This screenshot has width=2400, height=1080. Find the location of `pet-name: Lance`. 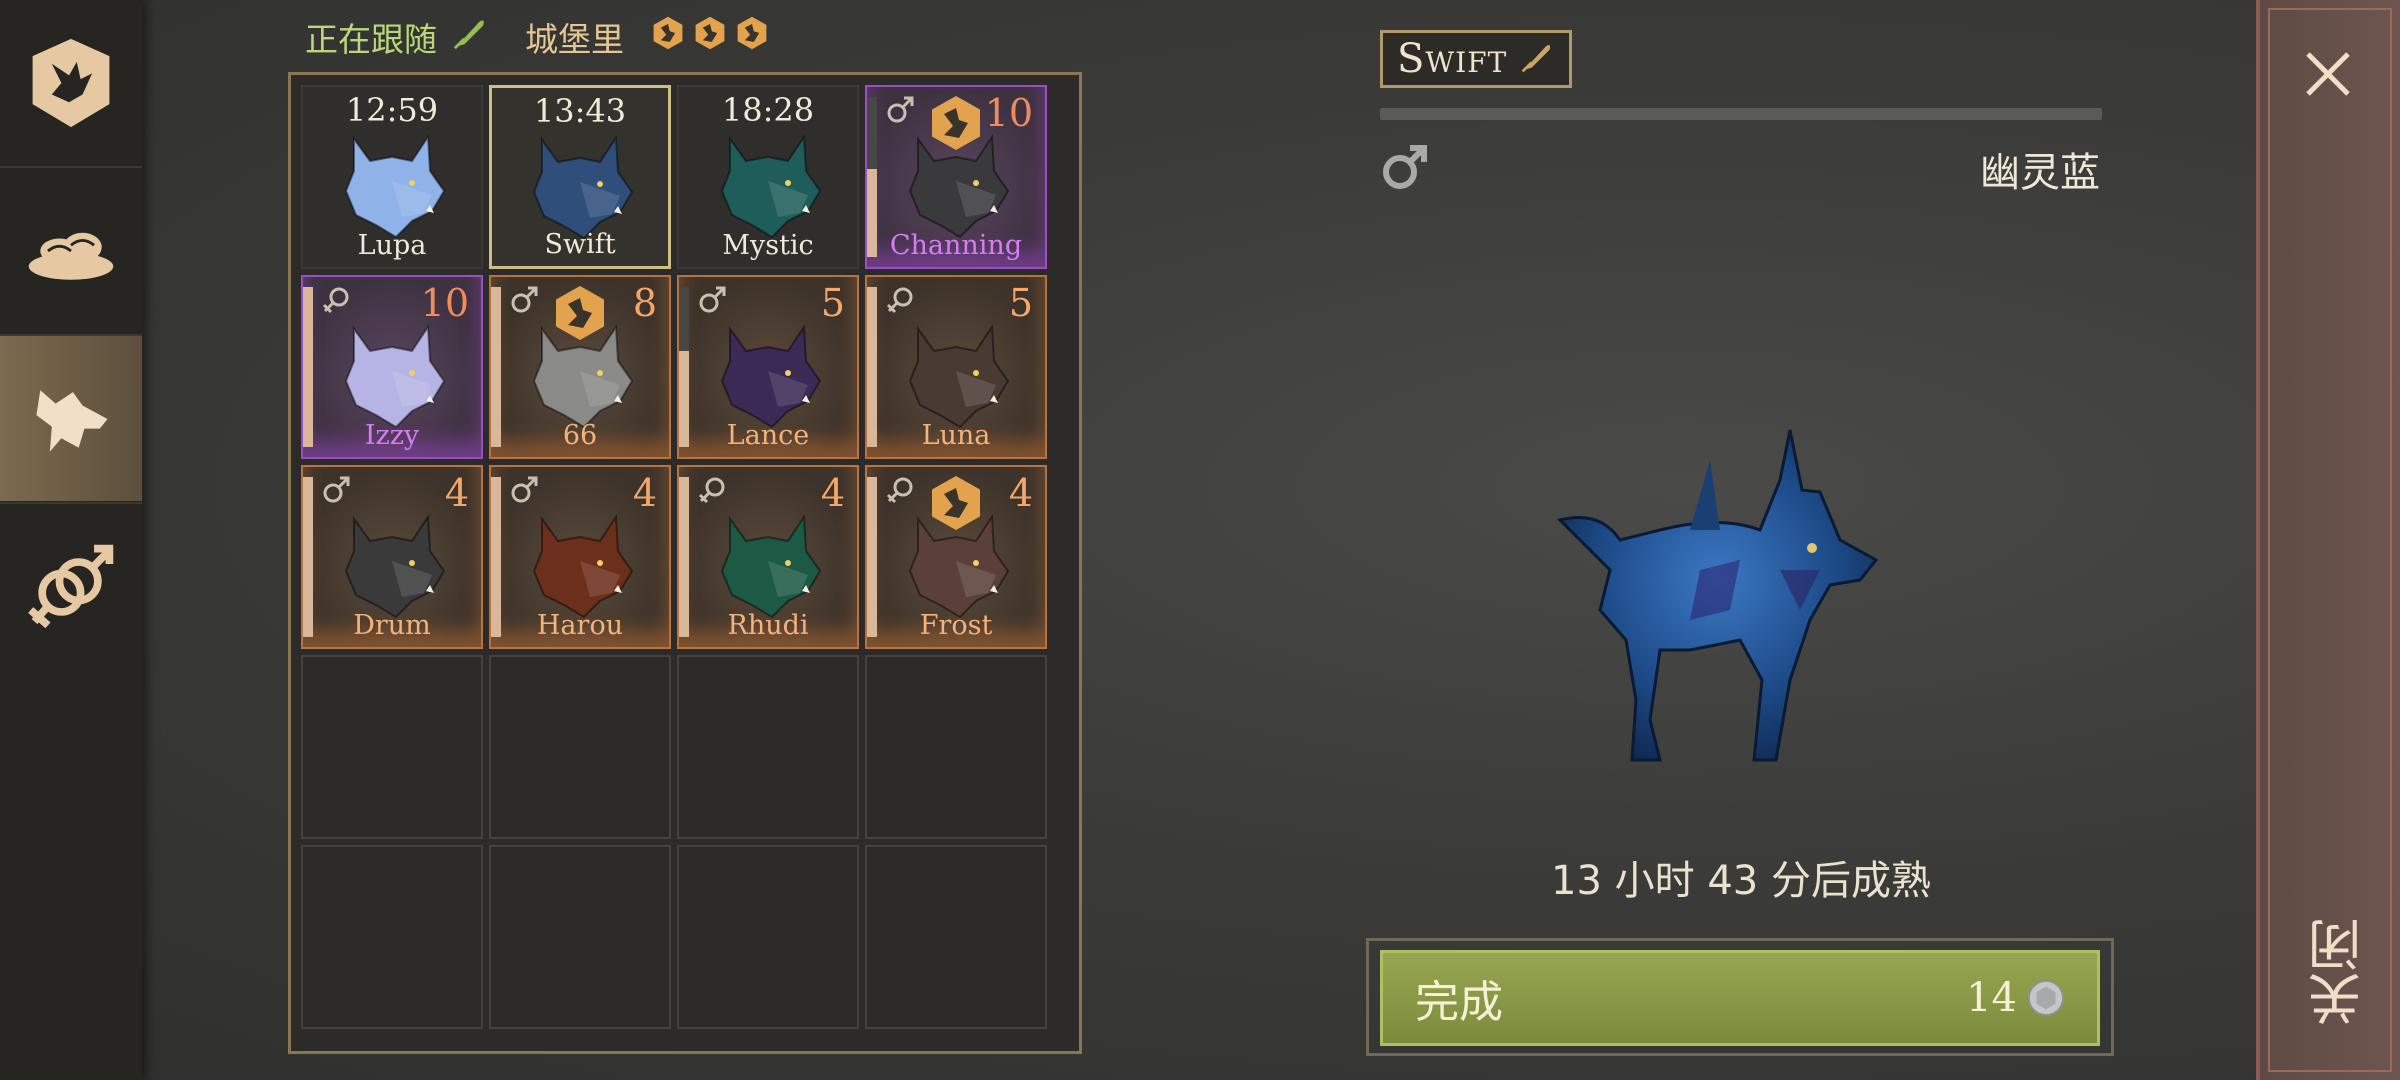

pet-name: Lance is located at coordinates (768, 435).